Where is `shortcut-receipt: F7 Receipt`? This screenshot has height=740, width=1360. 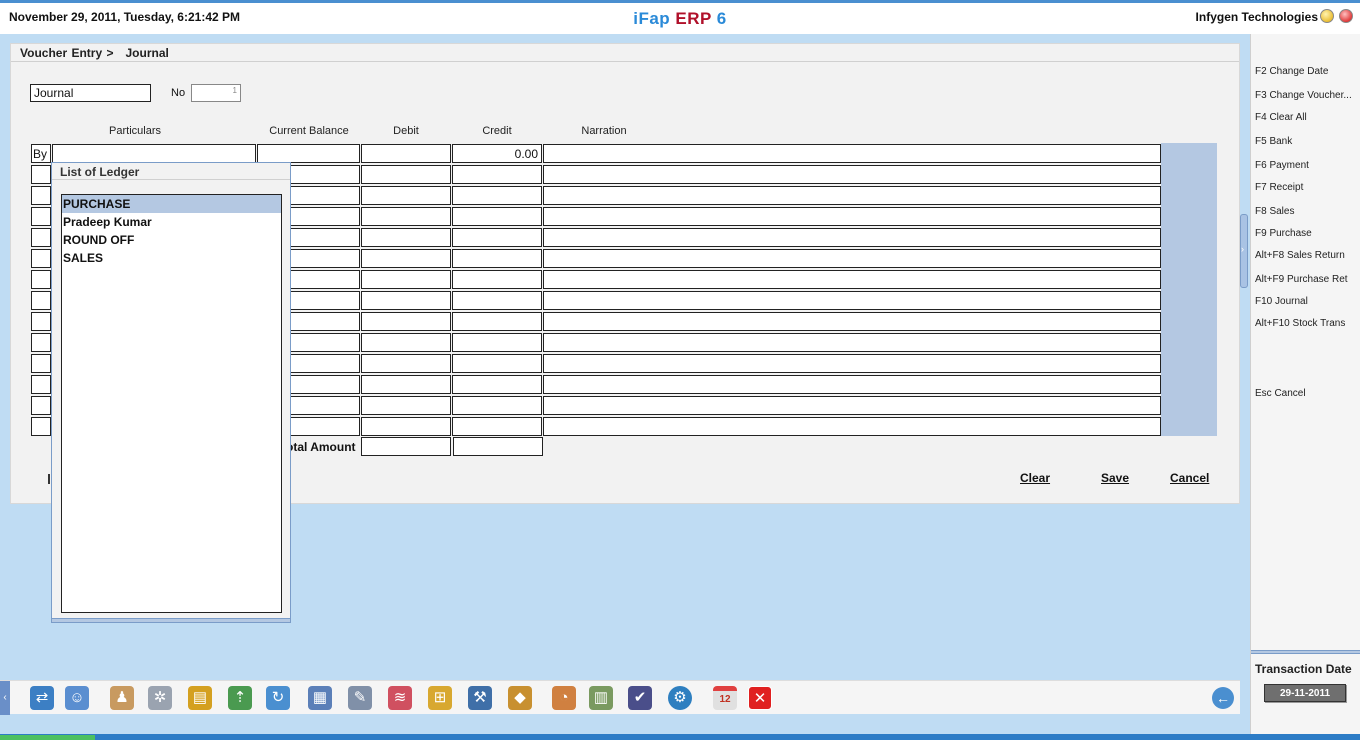 shortcut-receipt: F7 Receipt is located at coordinates (1279, 187).